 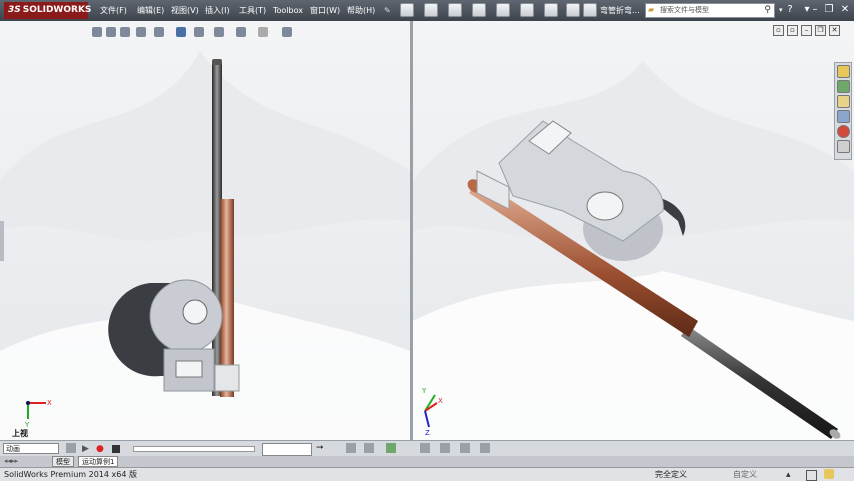 What do you see at coordinates (788, 475) in the screenshot?
I see `units-dropdown-icon: ▴` at bounding box center [788, 475].